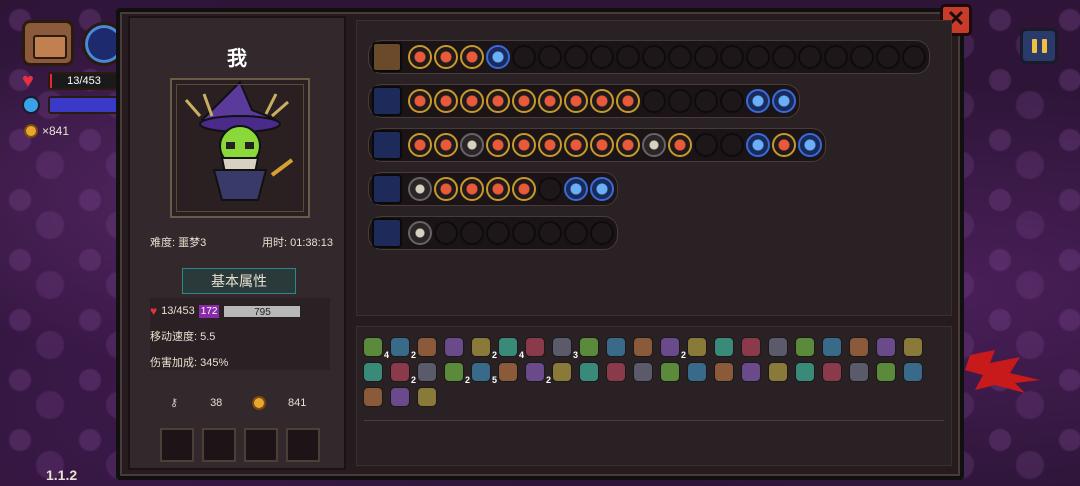  What do you see at coordinates (483, 373) in the screenshot?
I see `item-slot: 5` at bounding box center [483, 373].